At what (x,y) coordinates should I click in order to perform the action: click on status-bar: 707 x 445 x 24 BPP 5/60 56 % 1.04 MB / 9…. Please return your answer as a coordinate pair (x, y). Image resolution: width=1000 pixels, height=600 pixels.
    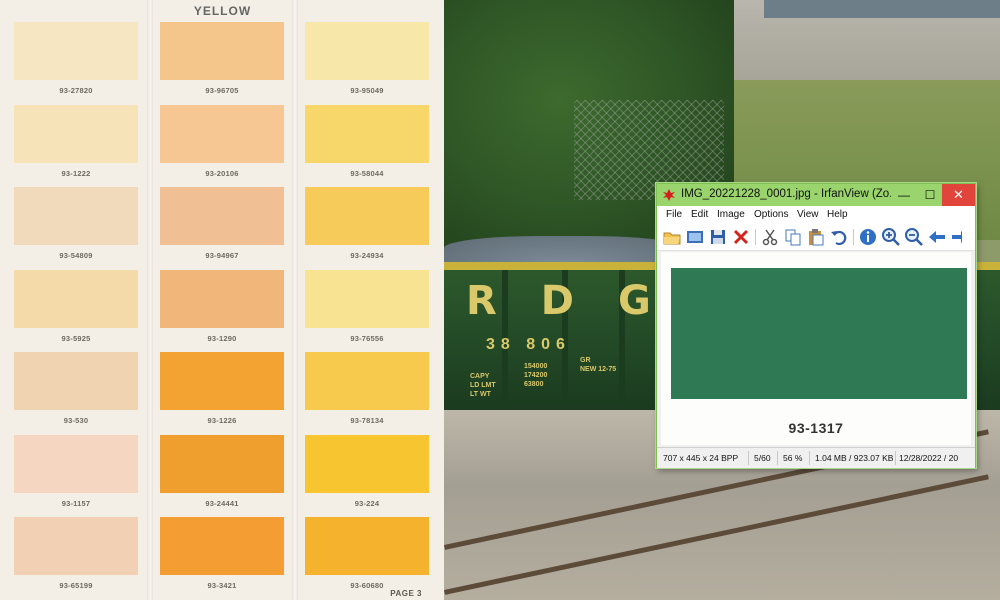
    Looking at the image, I should click on (816, 457).